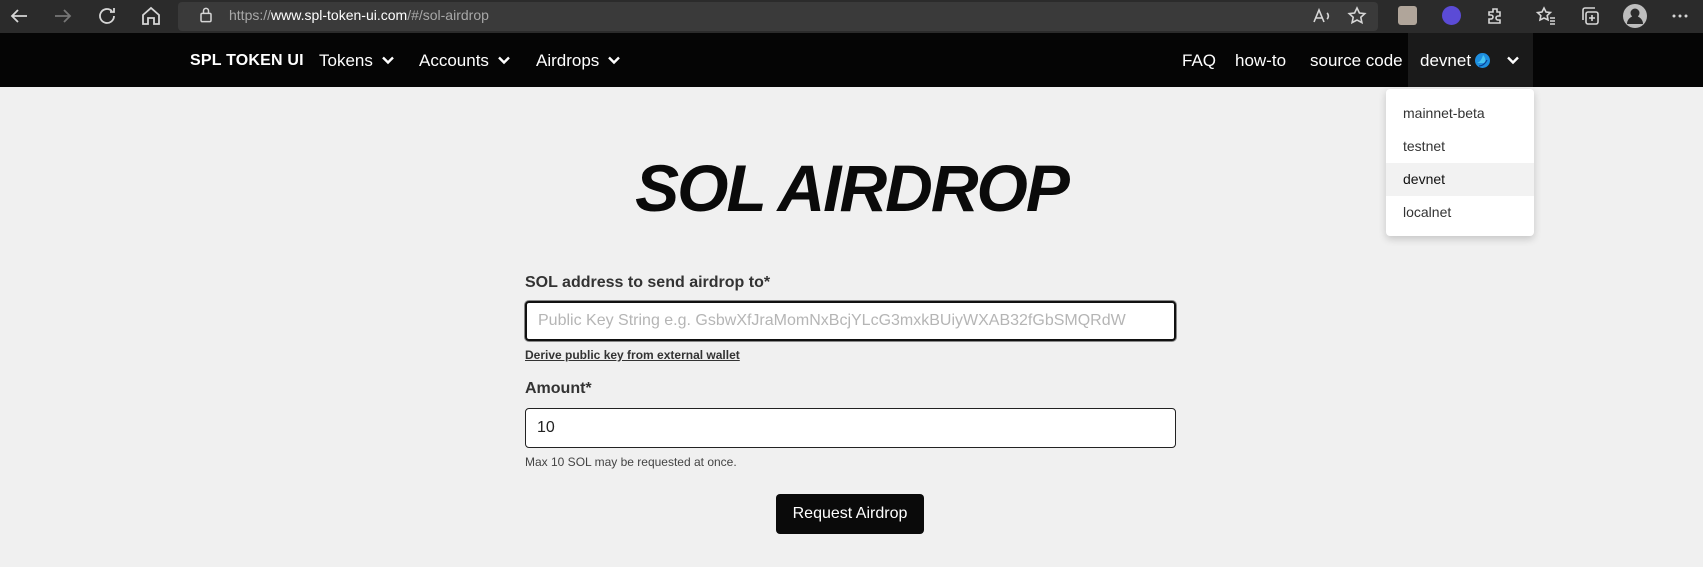 The width and height of the screenshot is (1703, 567). I want to click on nav-menu-accounts: Accounts, so click(465, 61).